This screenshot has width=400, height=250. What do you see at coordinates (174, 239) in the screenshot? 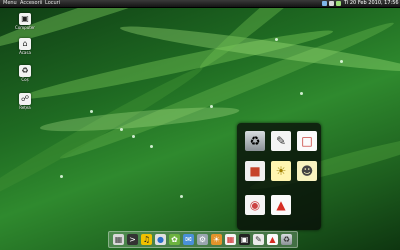
I see `leaf-icon: ✿` at bounding box center [174, 239].